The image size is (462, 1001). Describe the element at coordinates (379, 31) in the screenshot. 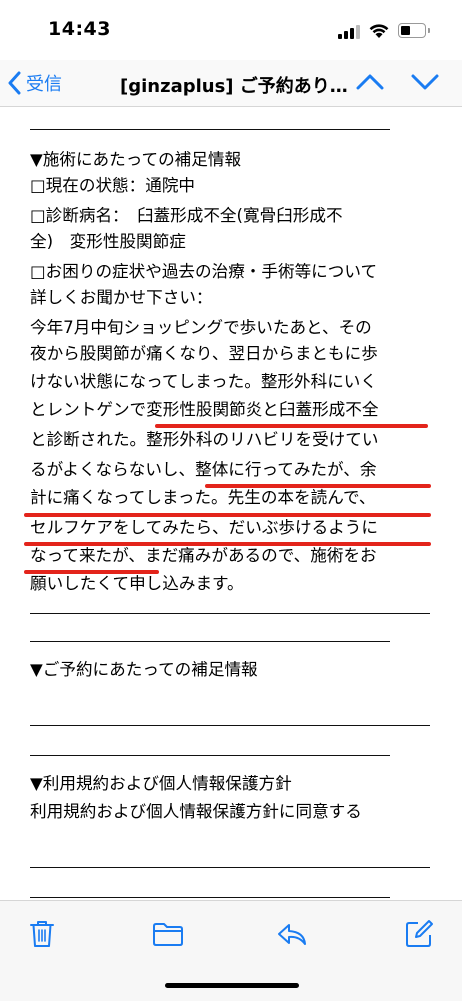

I see `wifi-icon` at that location.